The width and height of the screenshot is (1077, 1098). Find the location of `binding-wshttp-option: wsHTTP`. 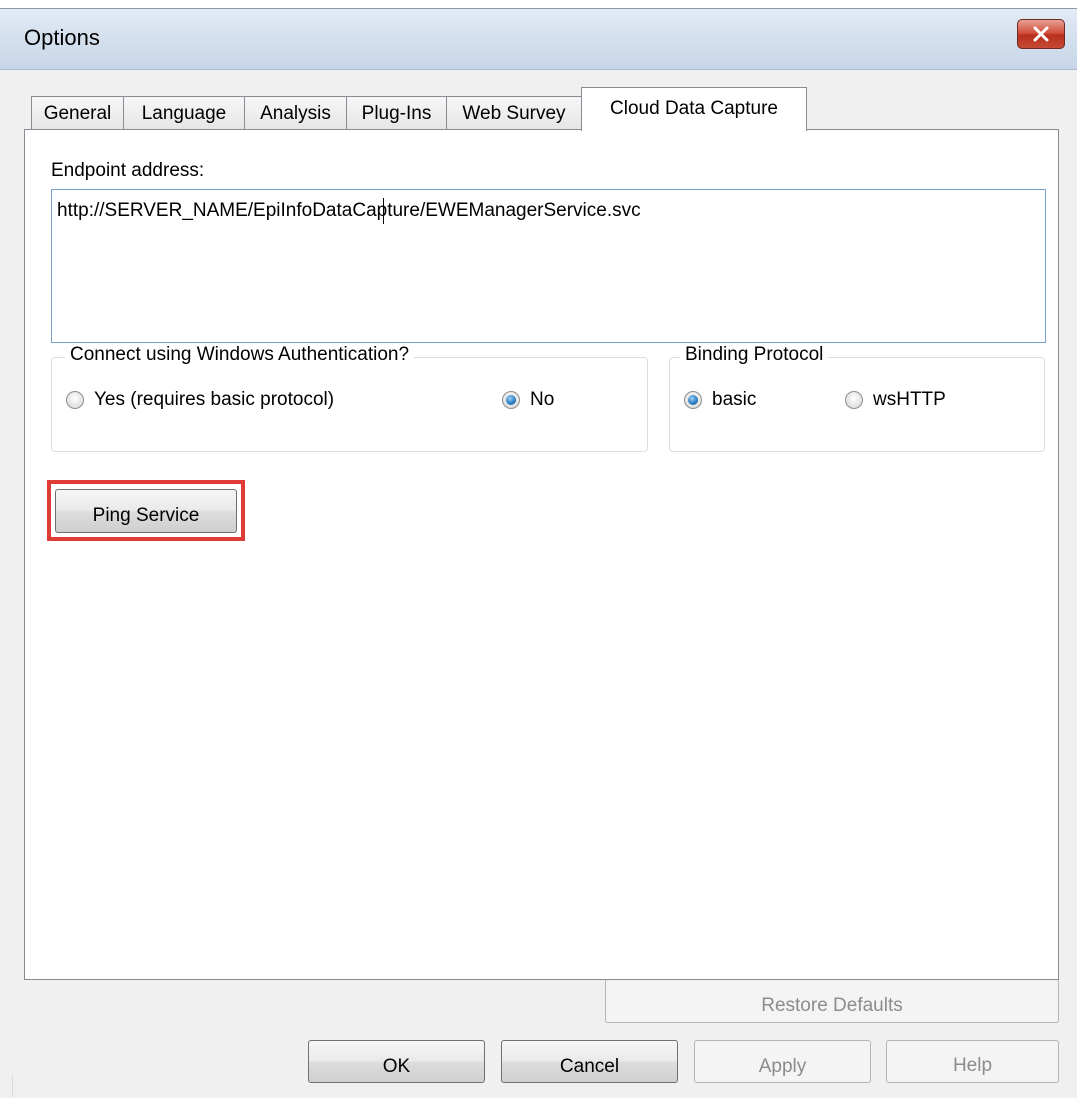

binding-wshttp-option: wsHTTP is located at coordinates (910, 402).